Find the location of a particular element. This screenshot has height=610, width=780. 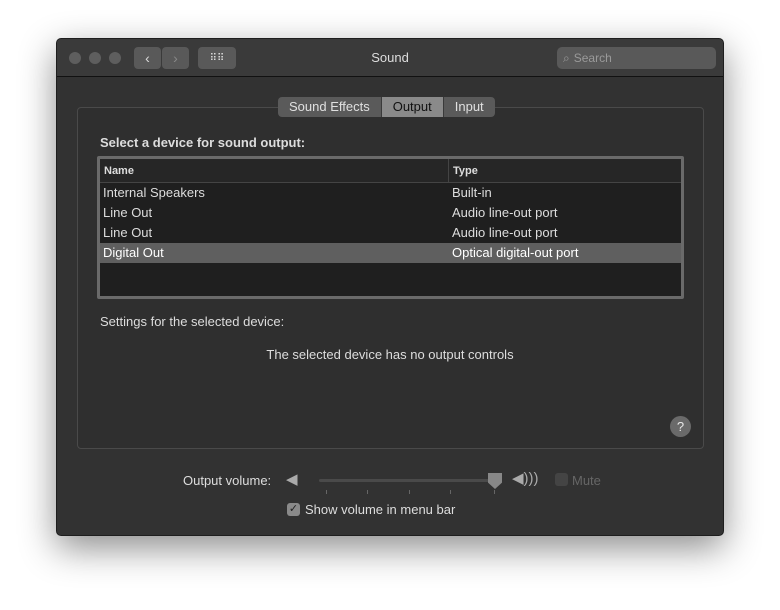

tab-sound-effects: Sound Effects is located at coordinates (330, 107).